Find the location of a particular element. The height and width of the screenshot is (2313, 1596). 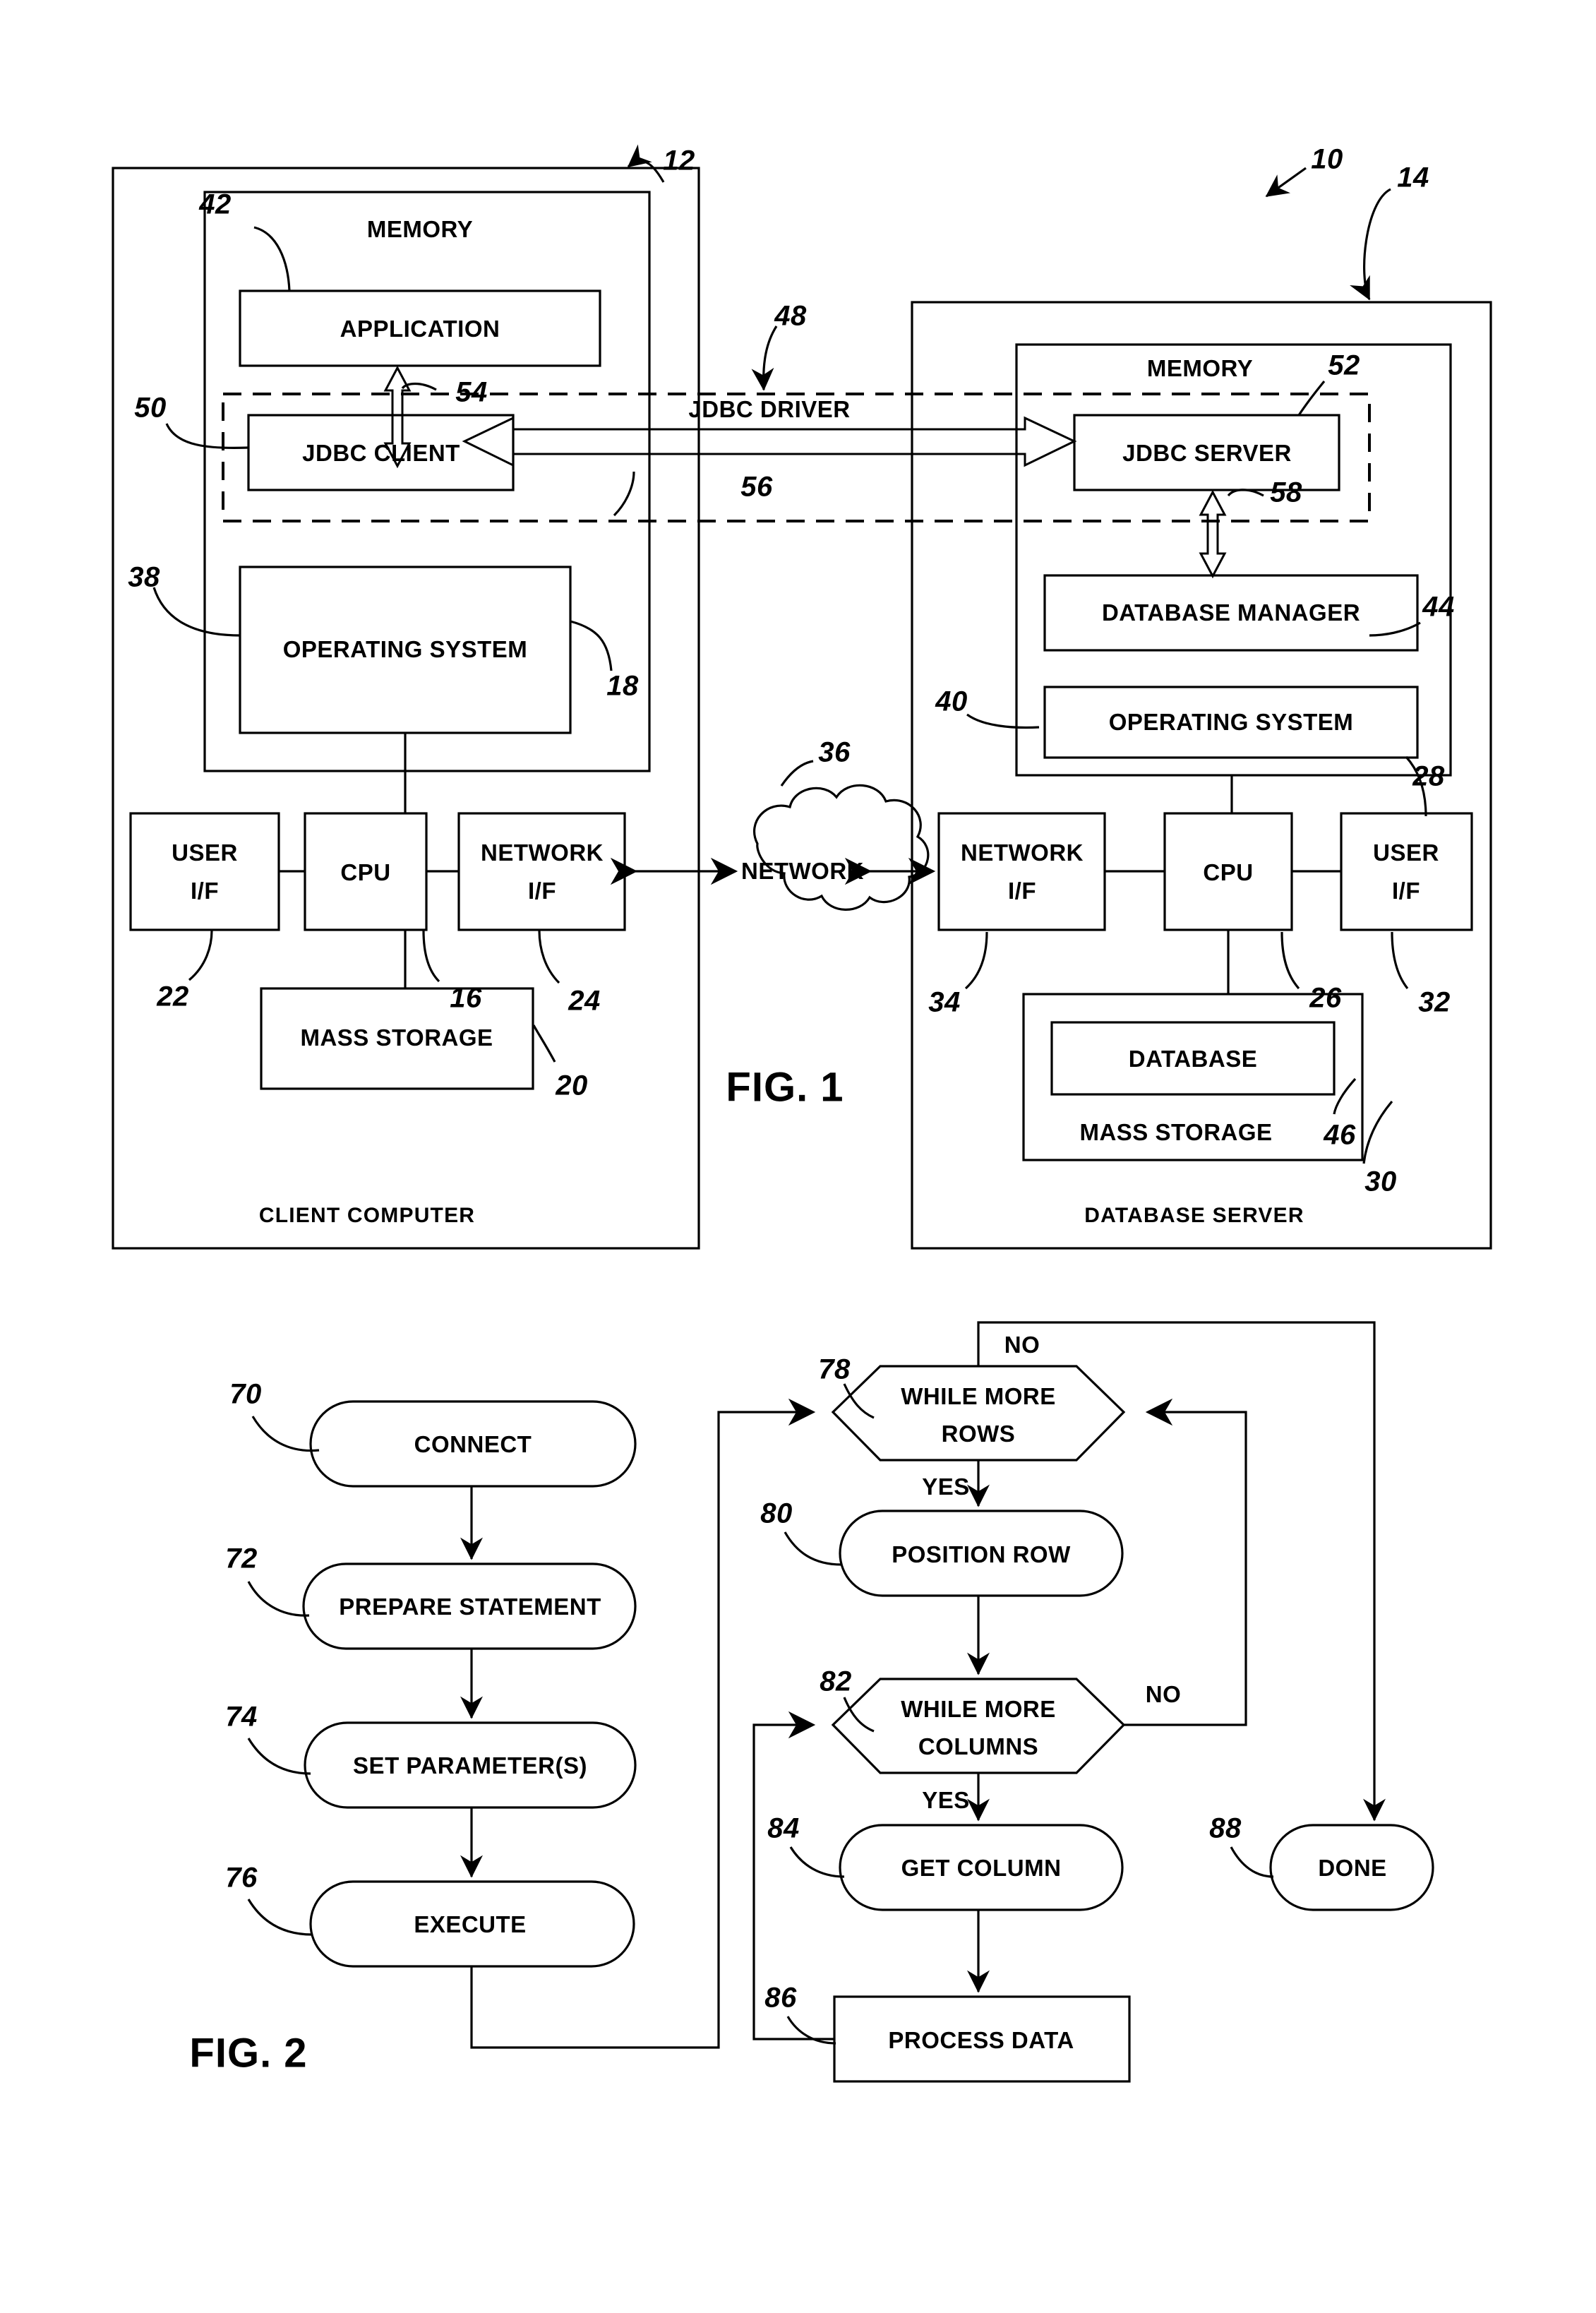

edge-morecolumns-no-morerows is located at coordinates (1186, 1562).